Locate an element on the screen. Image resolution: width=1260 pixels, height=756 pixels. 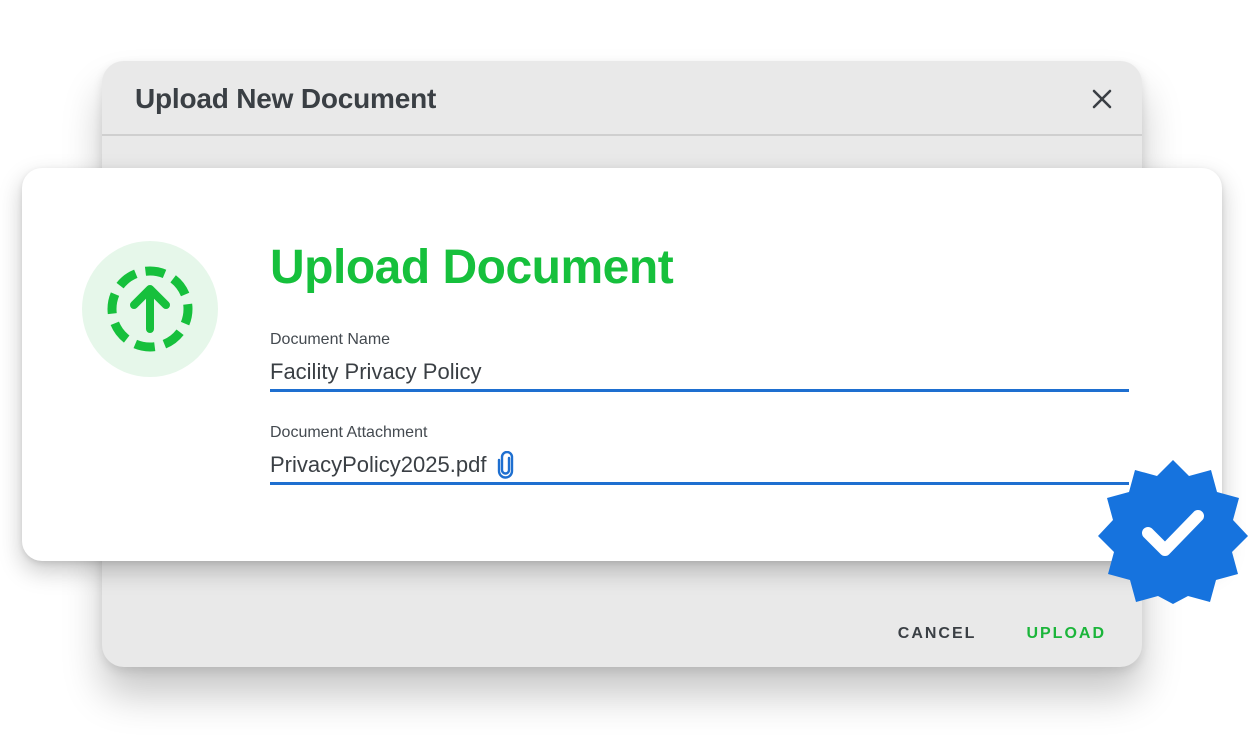
document-name-input-row is located at coordinates (699, 373).